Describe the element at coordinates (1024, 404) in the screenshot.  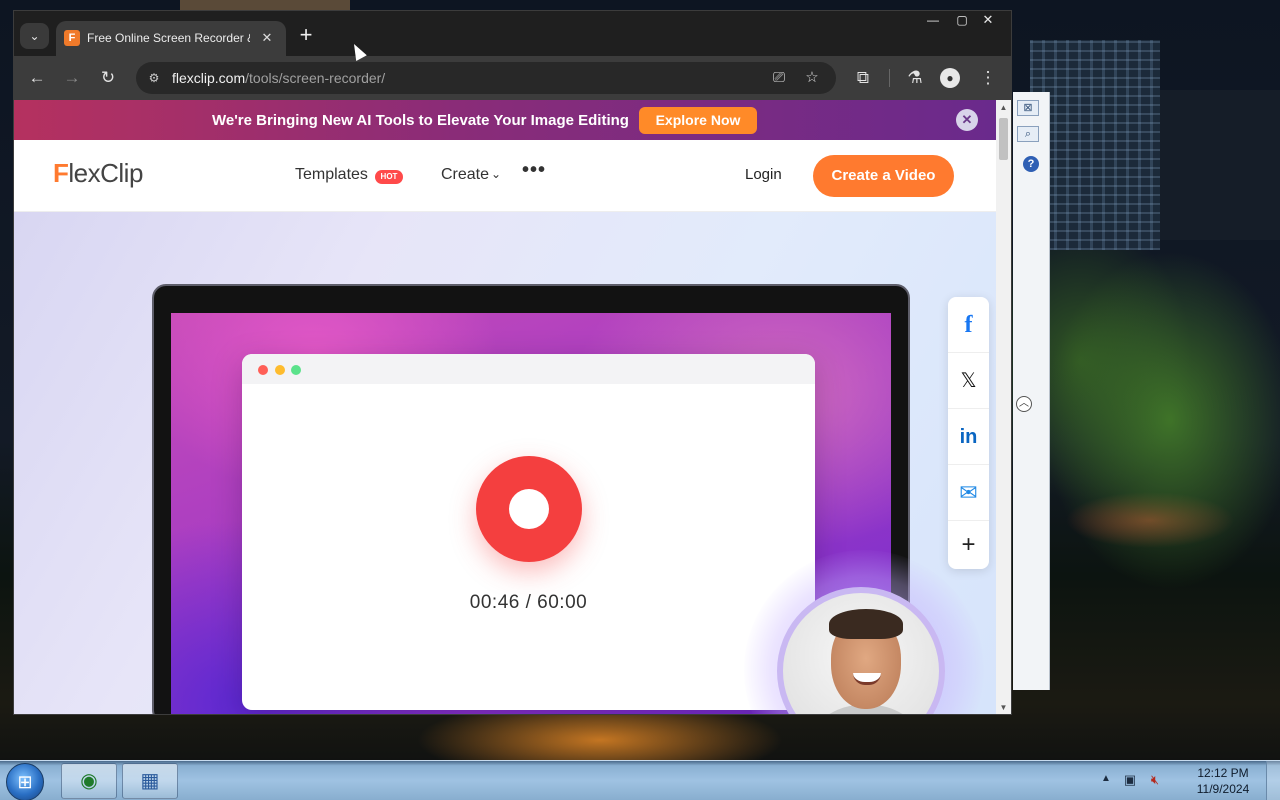
I see `chevron-up-icon: ︿` at that location.